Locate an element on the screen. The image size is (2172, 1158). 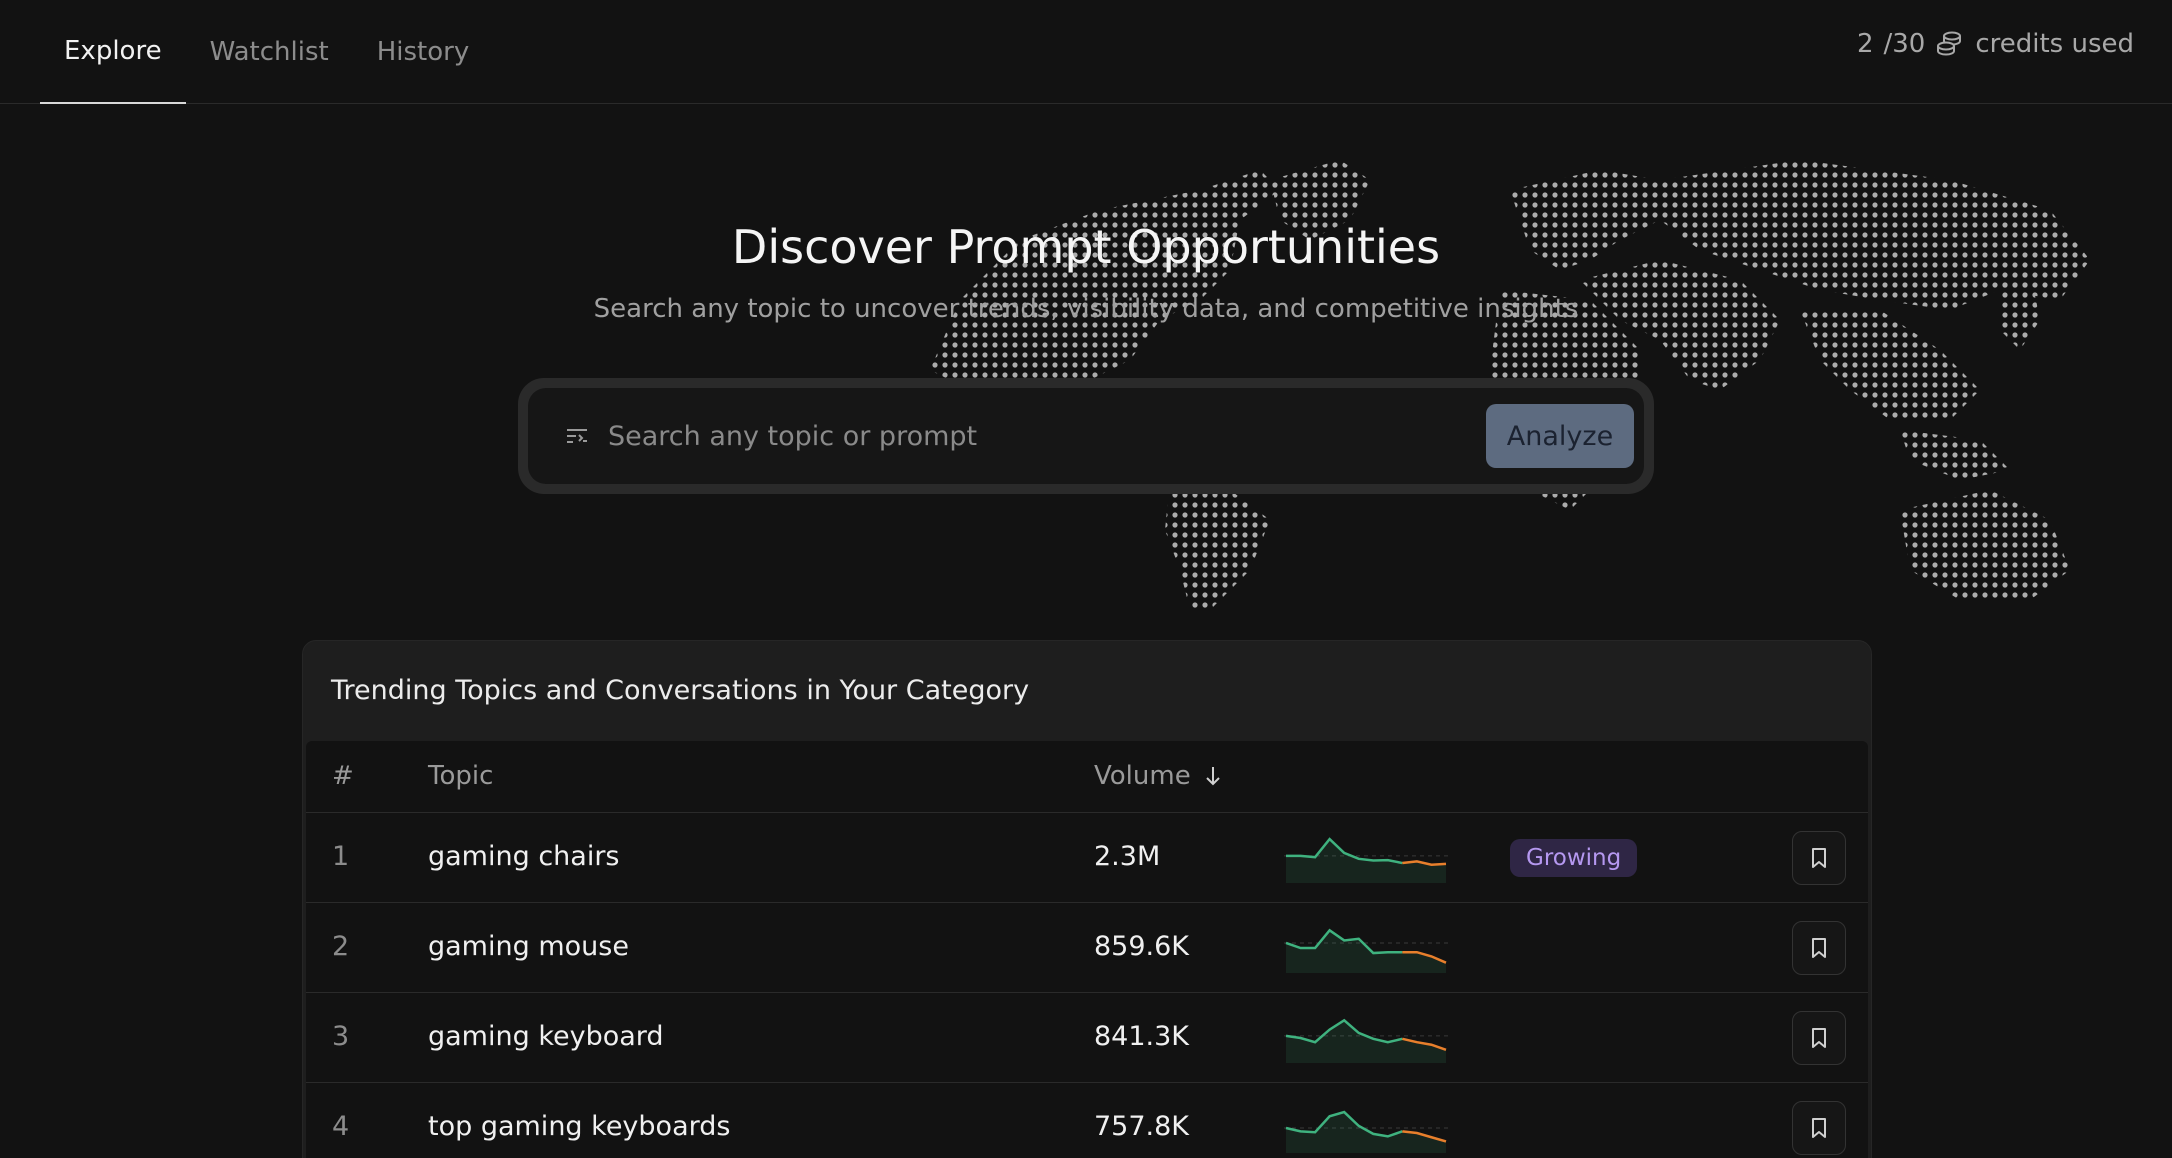
row-volume: 841.3K is located at coordinates (1142, 1036).